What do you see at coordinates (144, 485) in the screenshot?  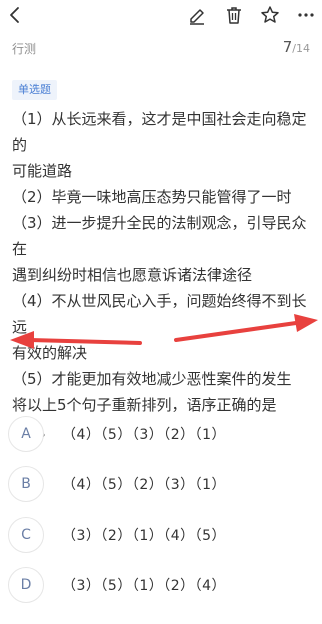 I see `option-text: （4）（5）（2）（3）（1）` at bounding box center [144, 485].